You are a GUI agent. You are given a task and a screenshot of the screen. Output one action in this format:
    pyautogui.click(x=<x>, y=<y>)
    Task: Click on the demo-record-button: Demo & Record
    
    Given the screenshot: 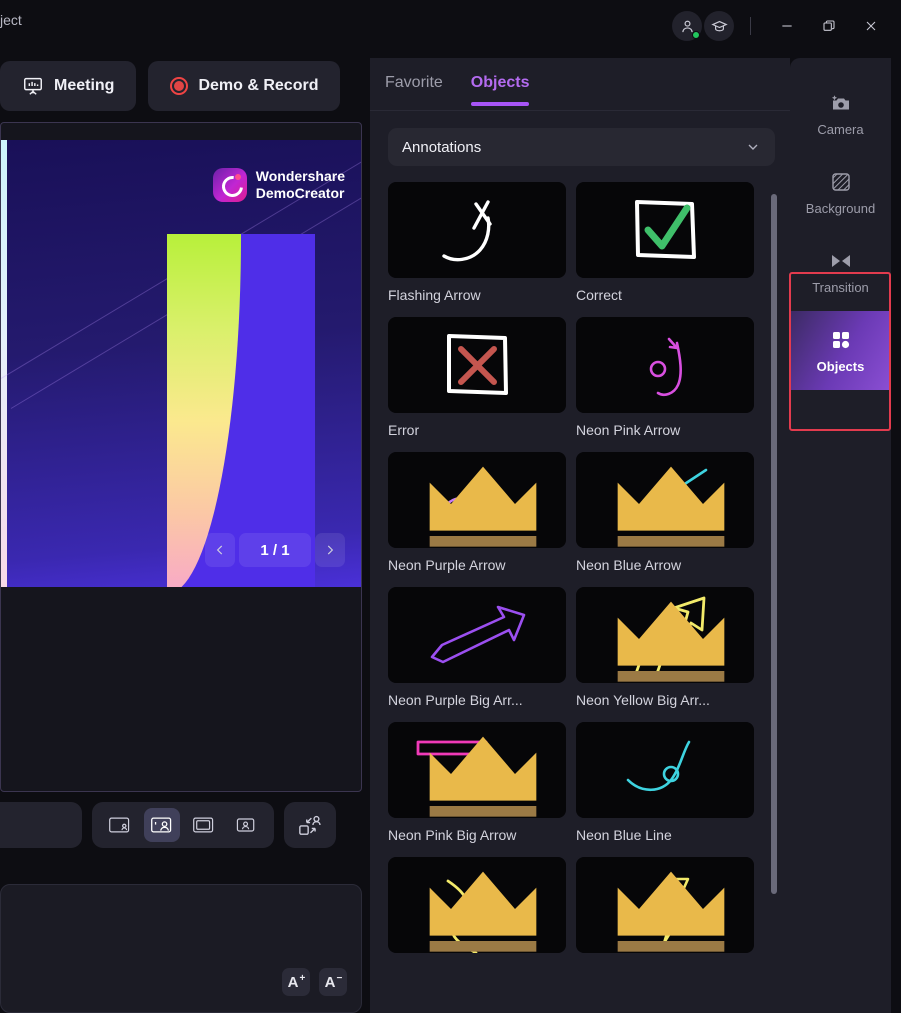 What is the action you would take?
    pyautogui.click(x=244, y=86)
    